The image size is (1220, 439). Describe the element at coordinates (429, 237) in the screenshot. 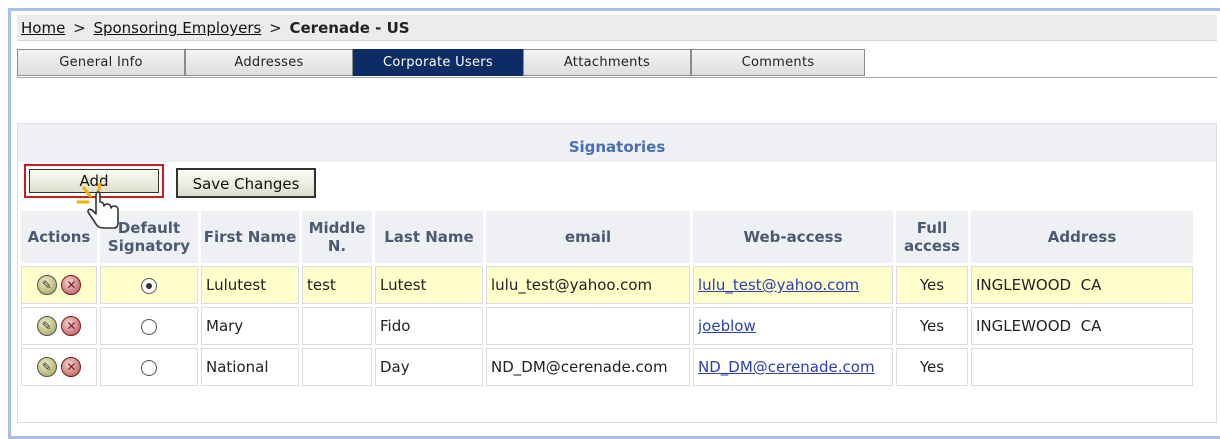

I see `header-last-name: Last Name` at that location.